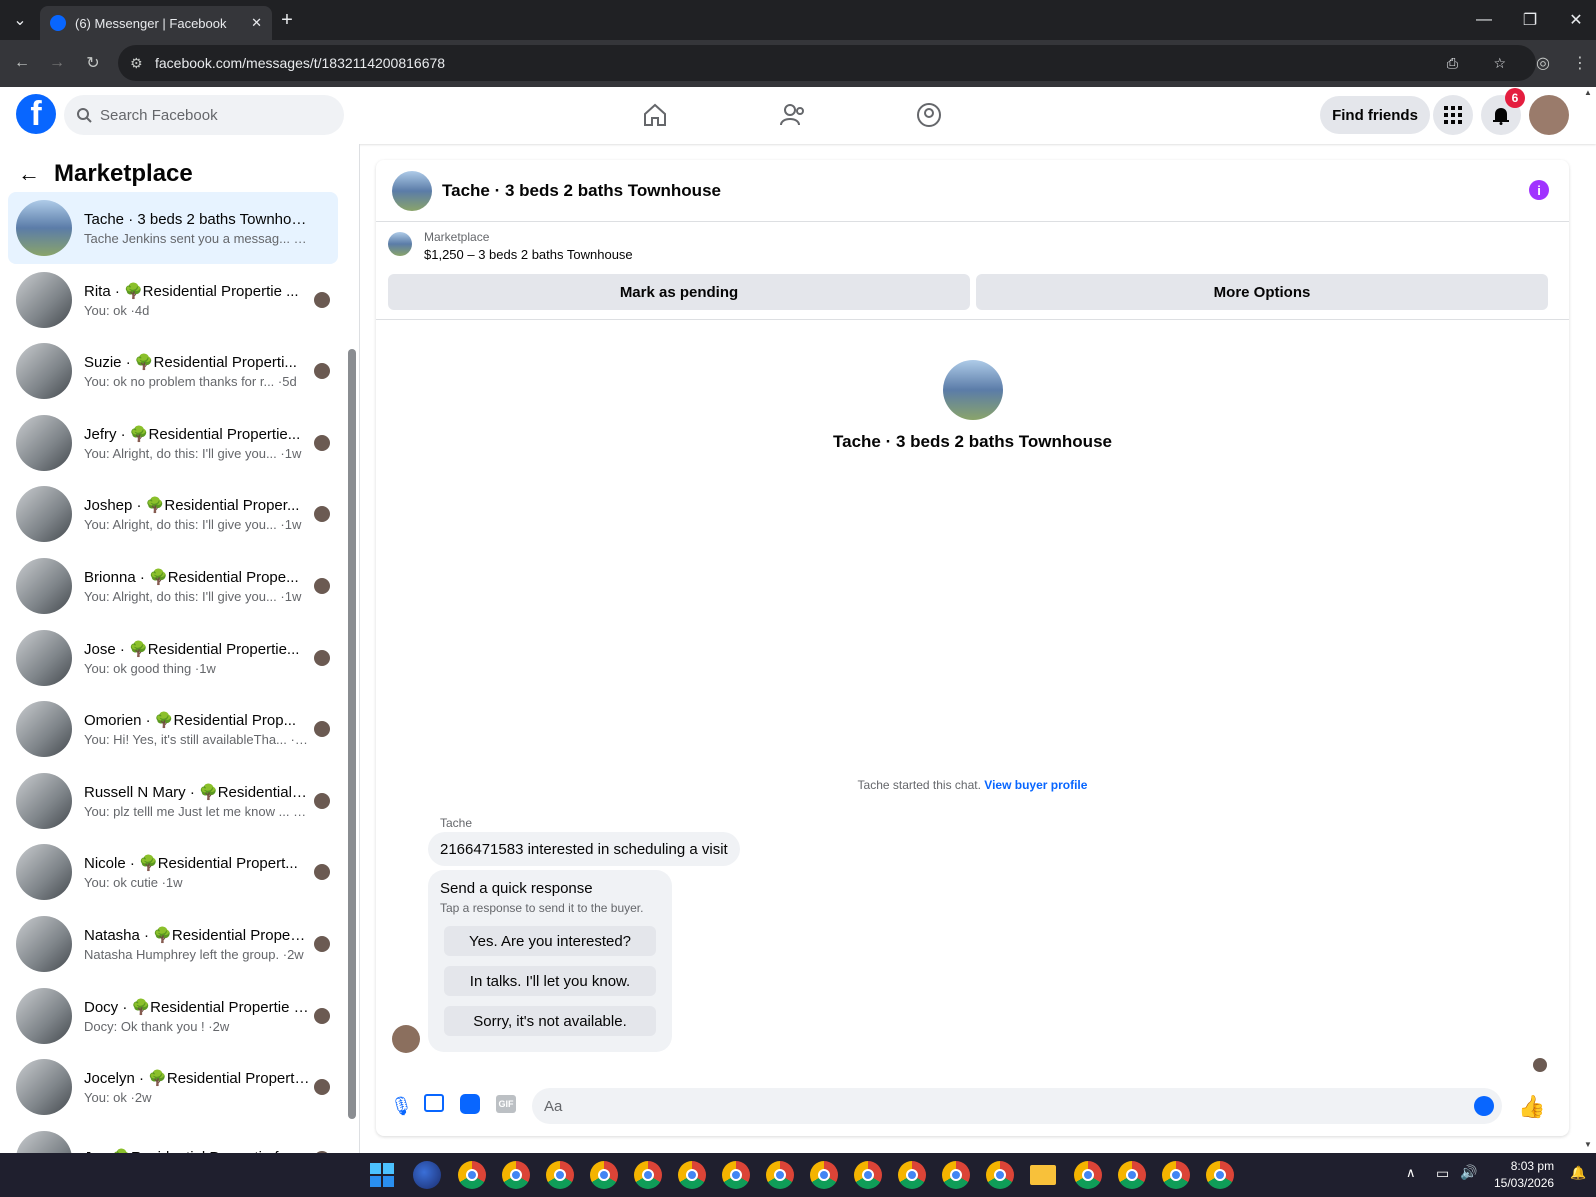 Image resolution: width=1596 pixels, height=1197 pixels. I want to click on info-icon: i, so click(1539, 190).